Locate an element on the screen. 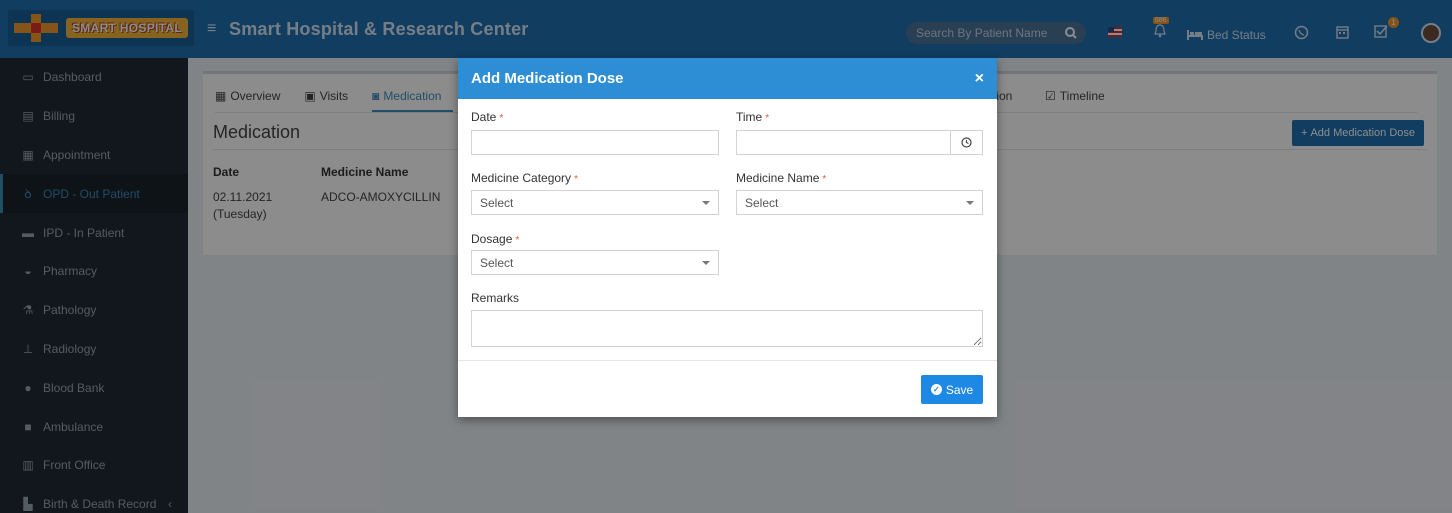  date-input is located at coordinates (595, 142).